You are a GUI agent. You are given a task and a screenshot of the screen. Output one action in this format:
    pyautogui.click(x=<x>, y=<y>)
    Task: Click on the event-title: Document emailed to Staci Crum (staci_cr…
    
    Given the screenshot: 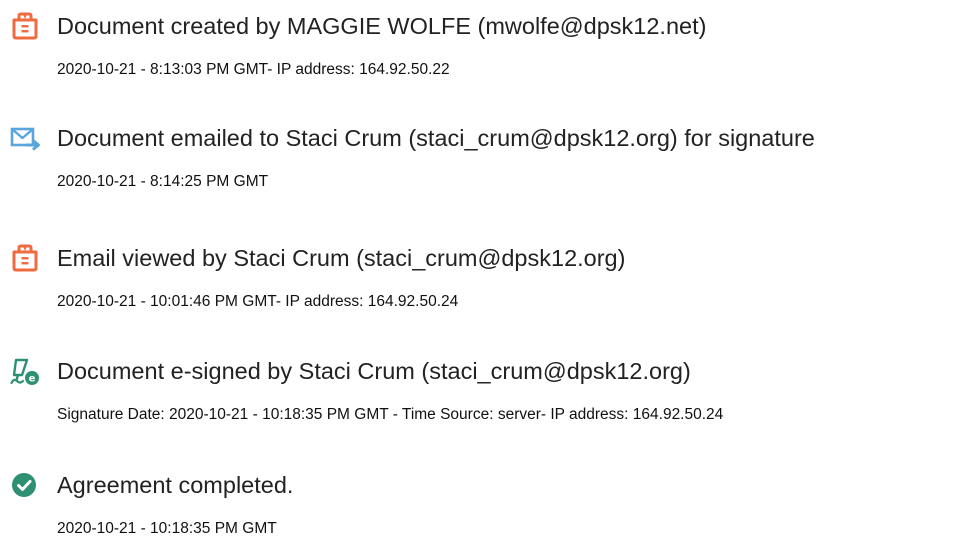 What is the action you would take?
    pyautogui.click(x=436, y=138)
    